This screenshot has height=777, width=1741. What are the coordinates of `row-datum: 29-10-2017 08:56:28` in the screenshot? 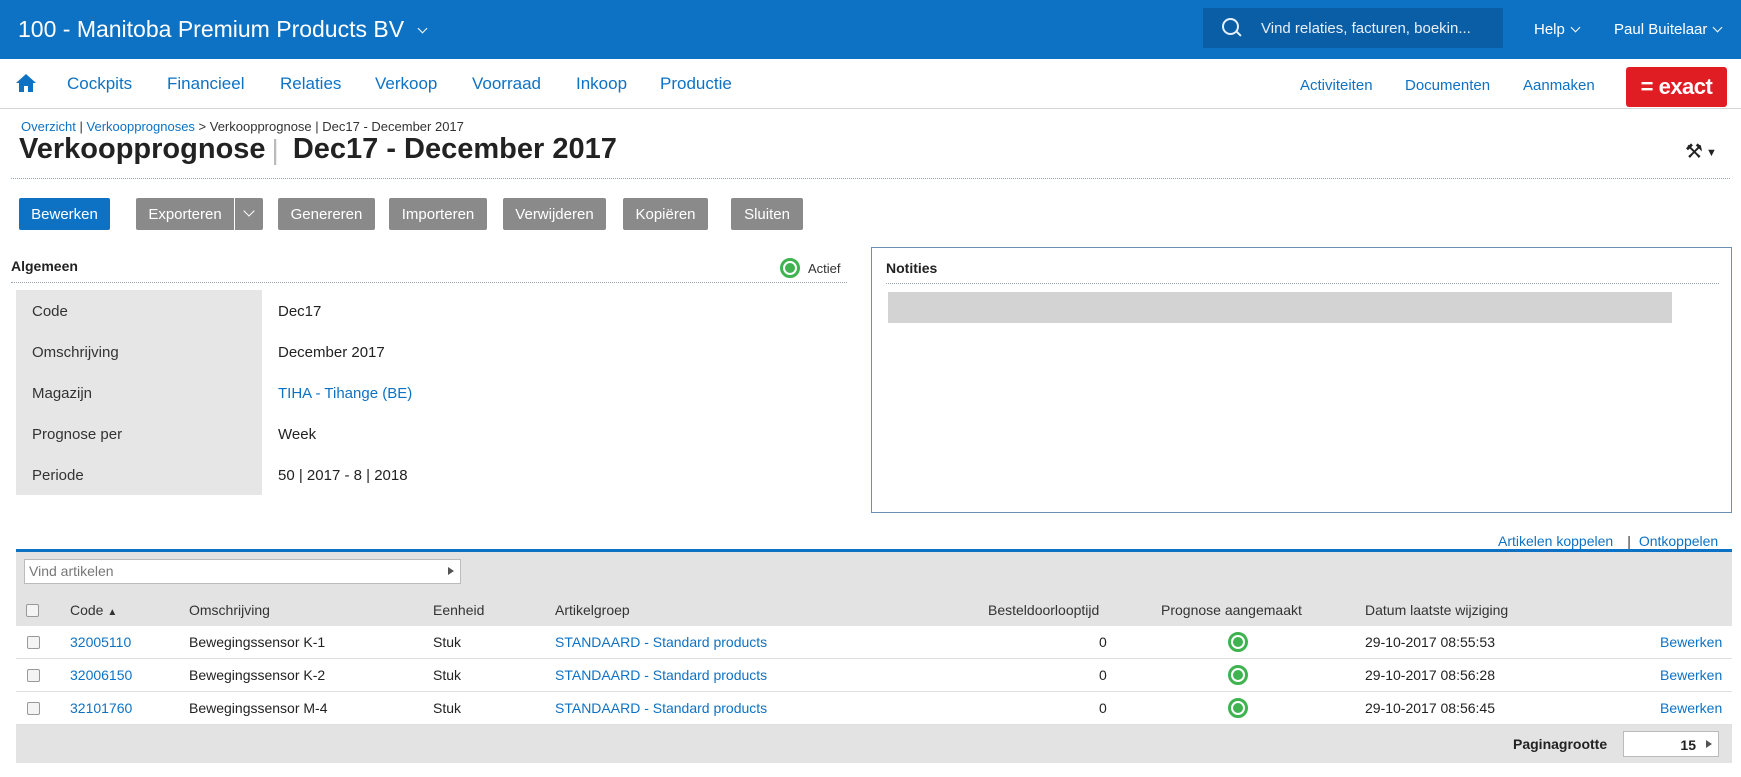 It's located at (1430, 675).